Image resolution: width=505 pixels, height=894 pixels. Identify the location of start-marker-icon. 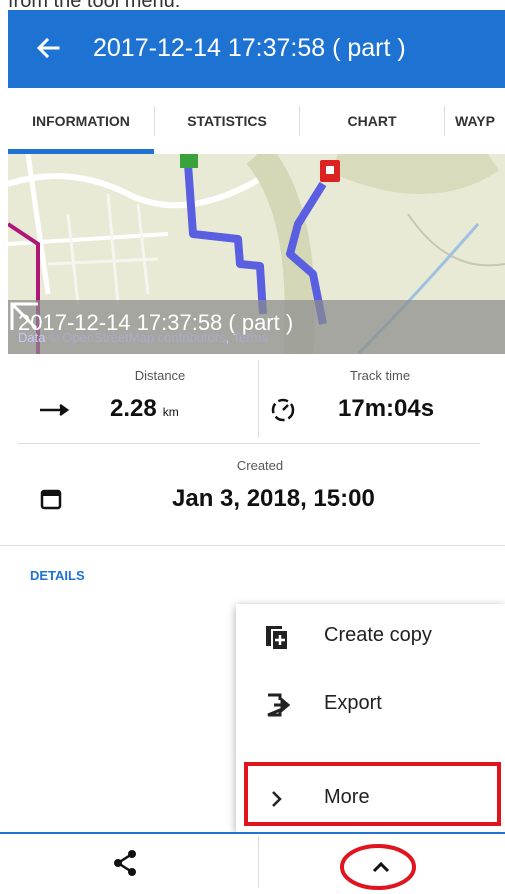
(189, 161).